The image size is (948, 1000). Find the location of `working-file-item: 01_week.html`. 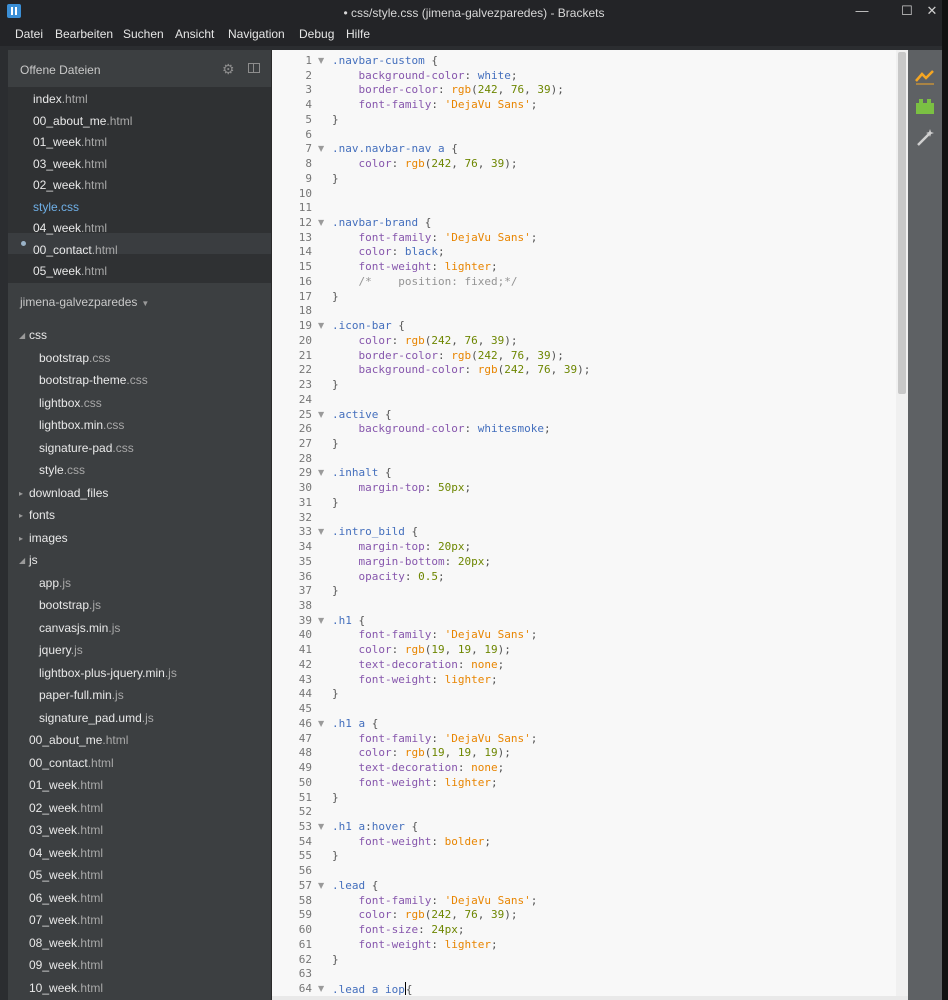

working-file-item: 01_week.html is located at coordinates (70, 142).